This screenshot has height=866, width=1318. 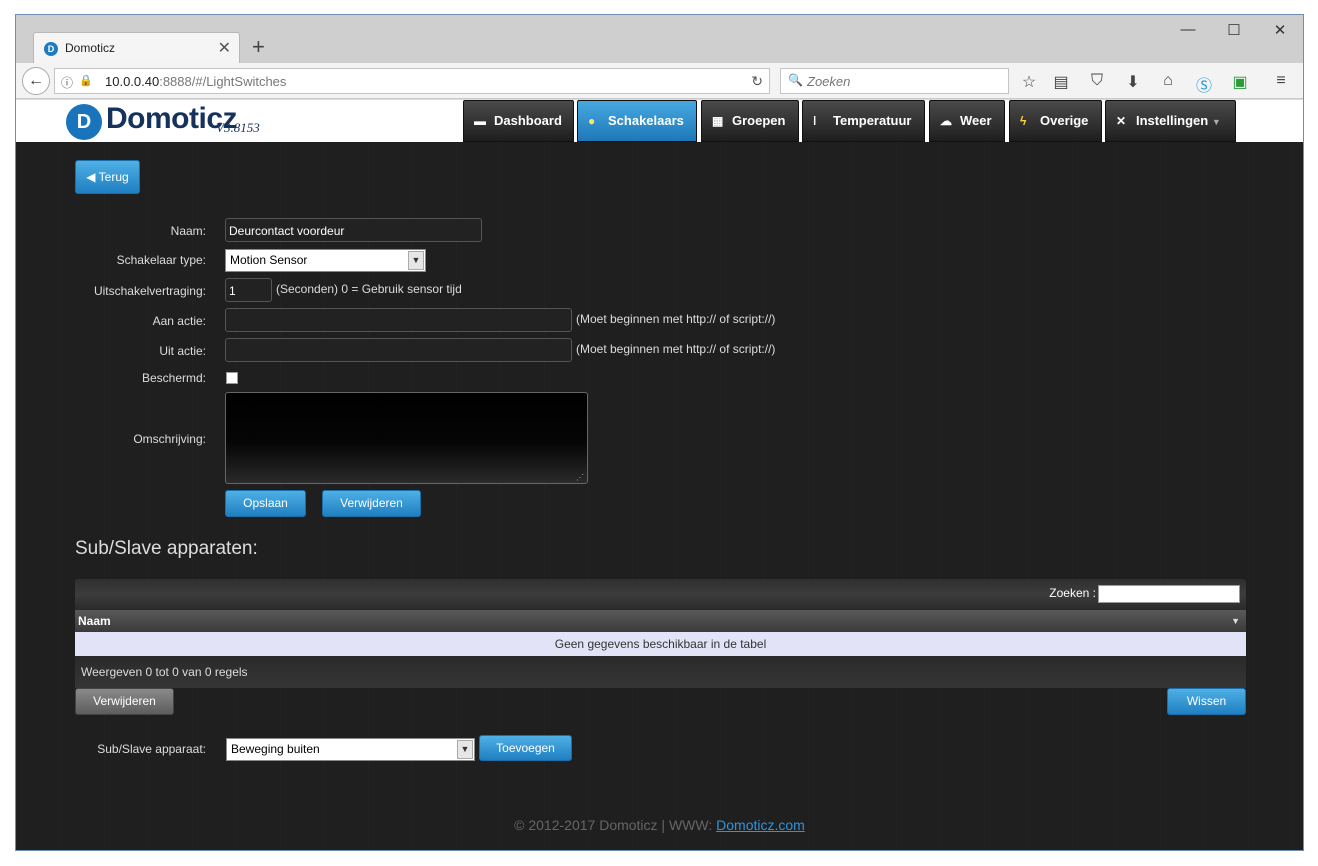 I want to click on info-icon: ⓘ, so click(x=67, y=82).